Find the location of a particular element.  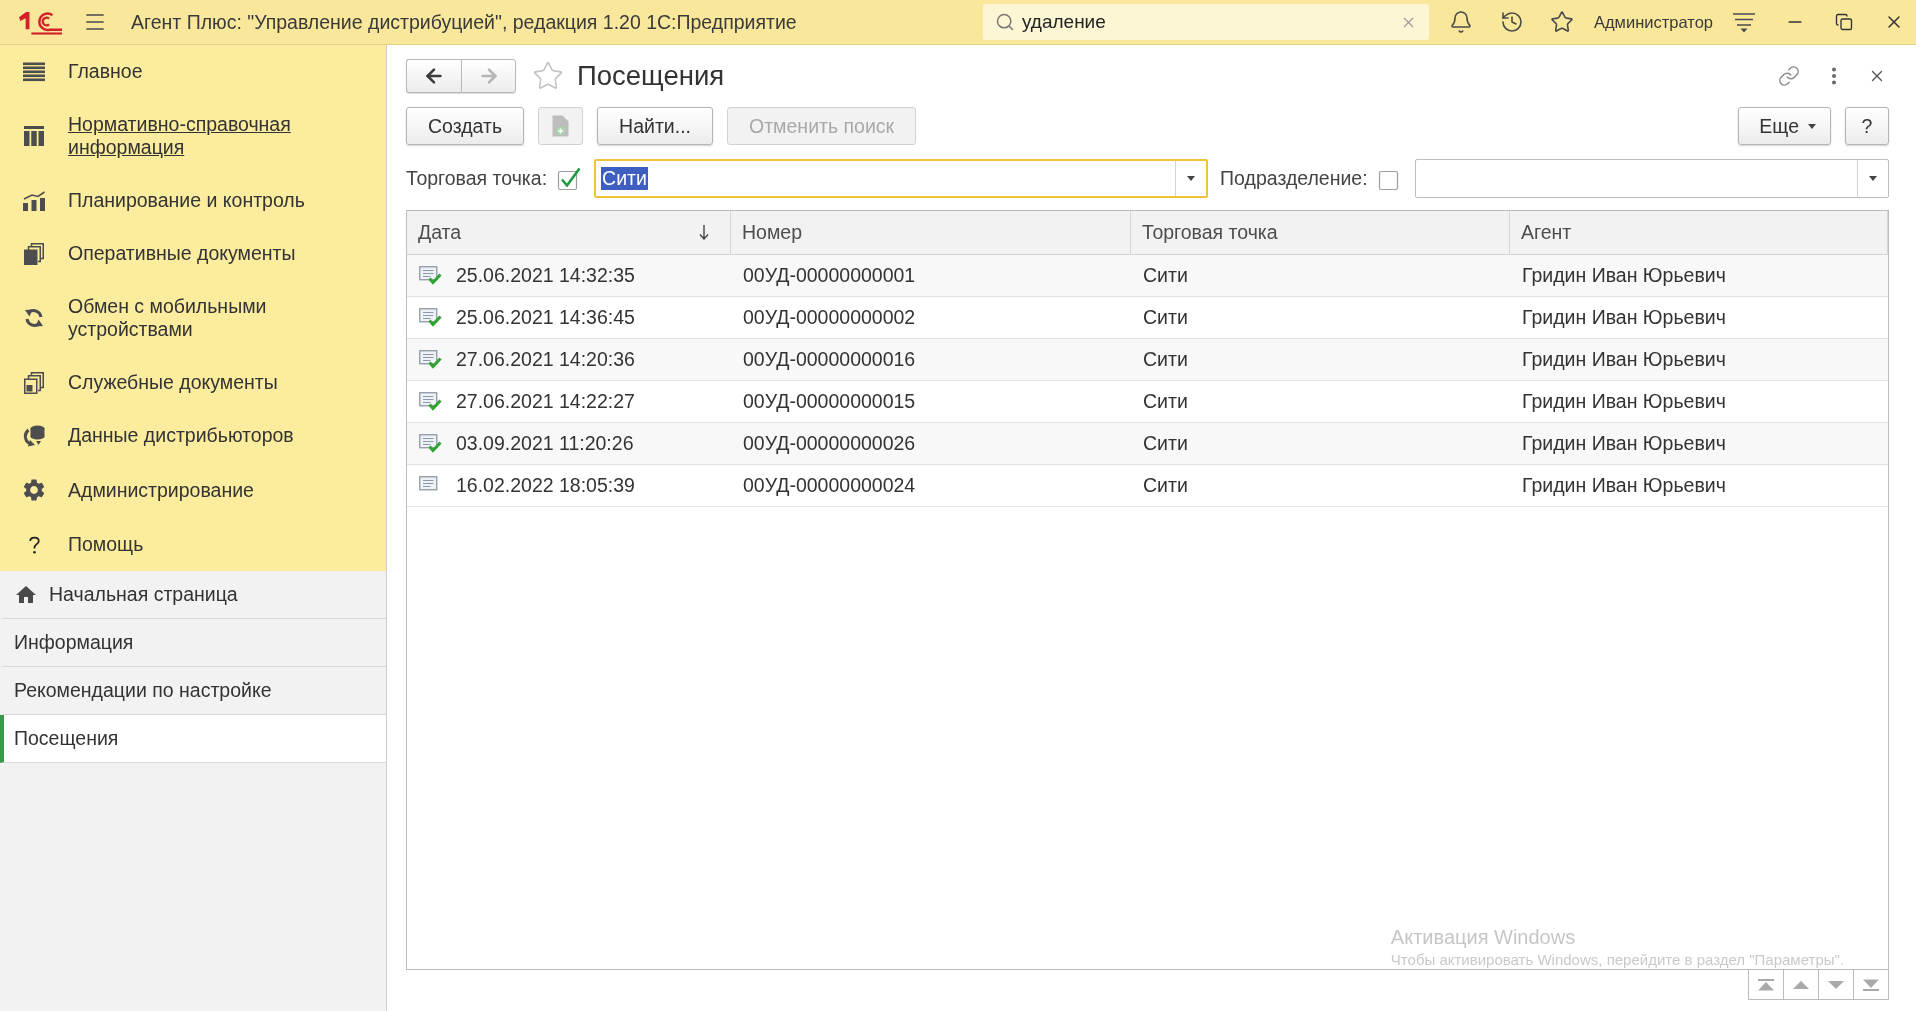

table-row: 27.06.2021 14:20:36 00УД-00000000016 Сити Гридин Иван Юрьевич is located at coordinates (1147, 360).